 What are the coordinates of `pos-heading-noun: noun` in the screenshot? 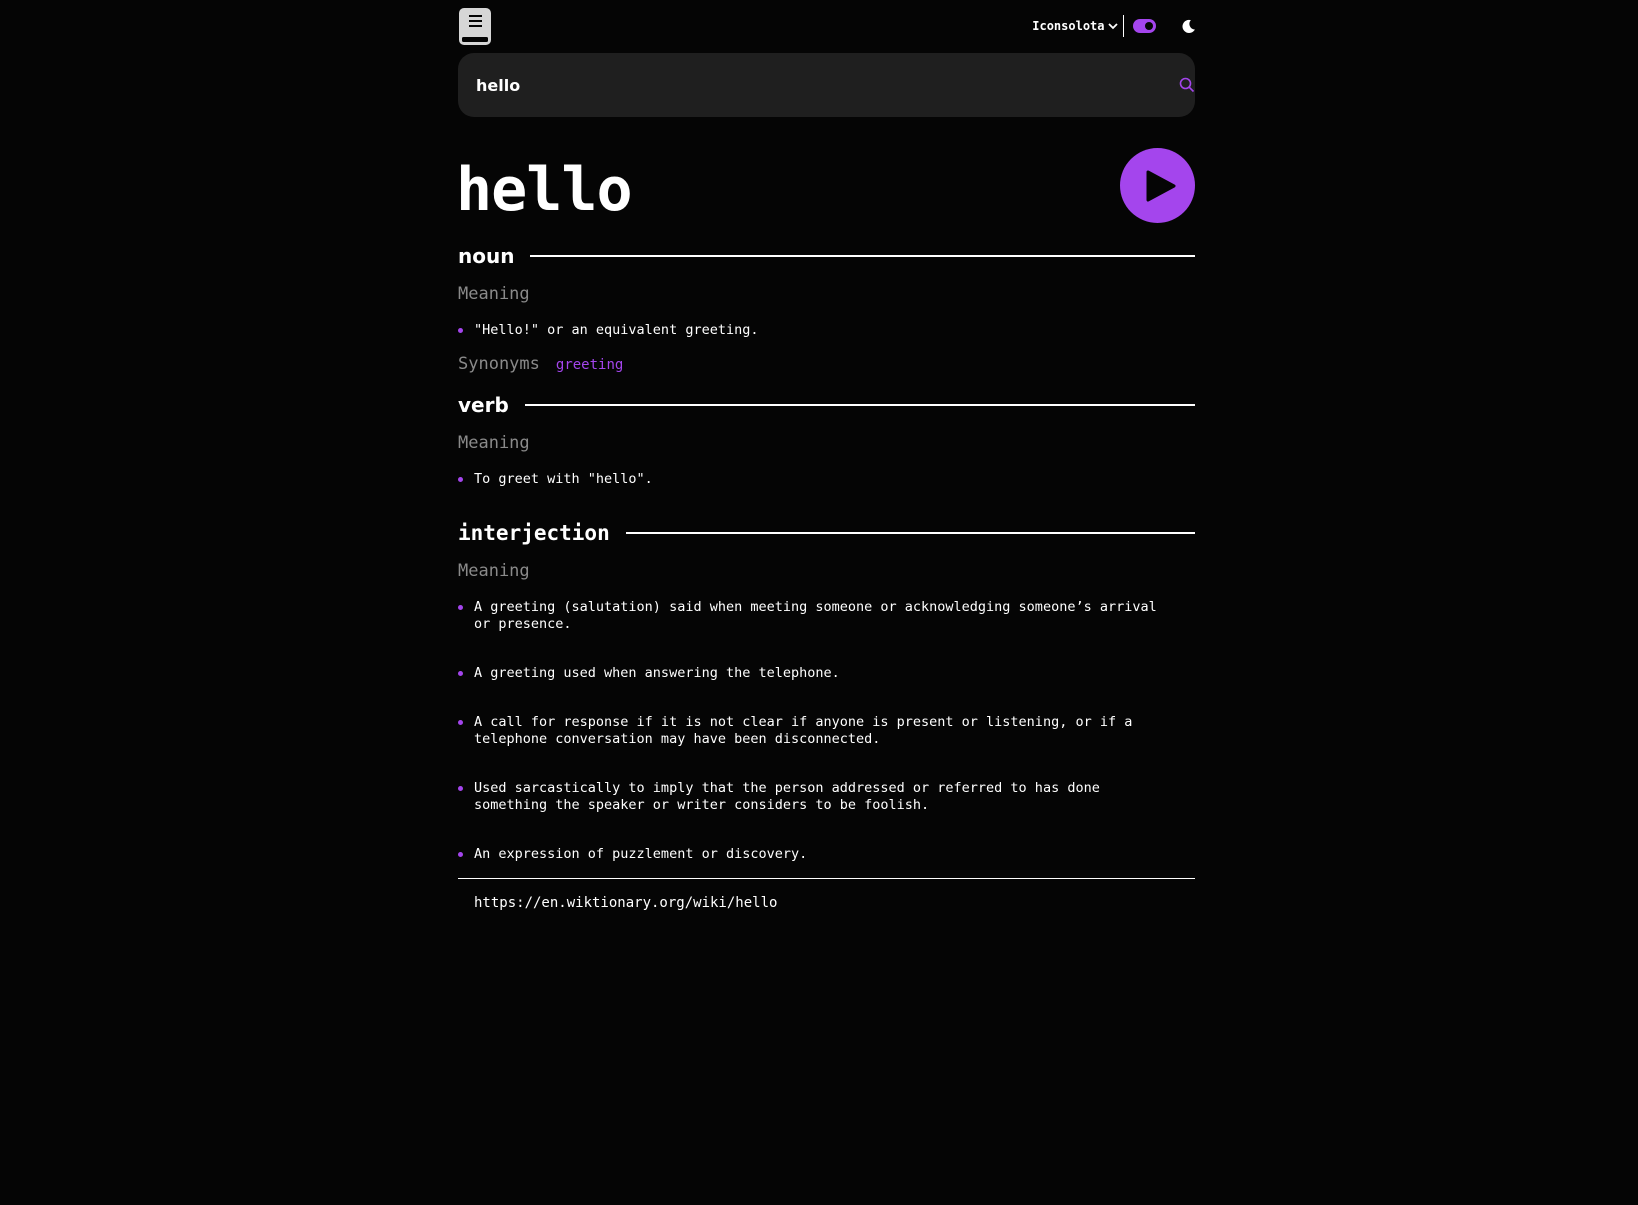 It's located at (826, 256).